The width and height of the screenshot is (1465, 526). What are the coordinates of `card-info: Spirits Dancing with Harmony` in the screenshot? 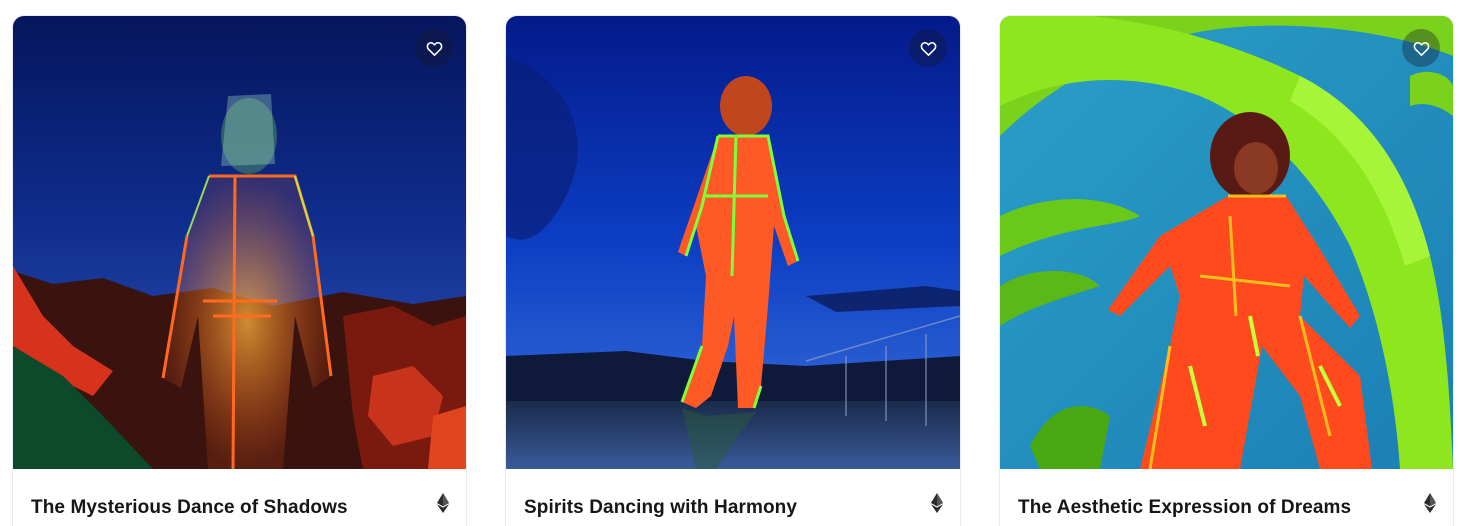 It's located at (733, 497).